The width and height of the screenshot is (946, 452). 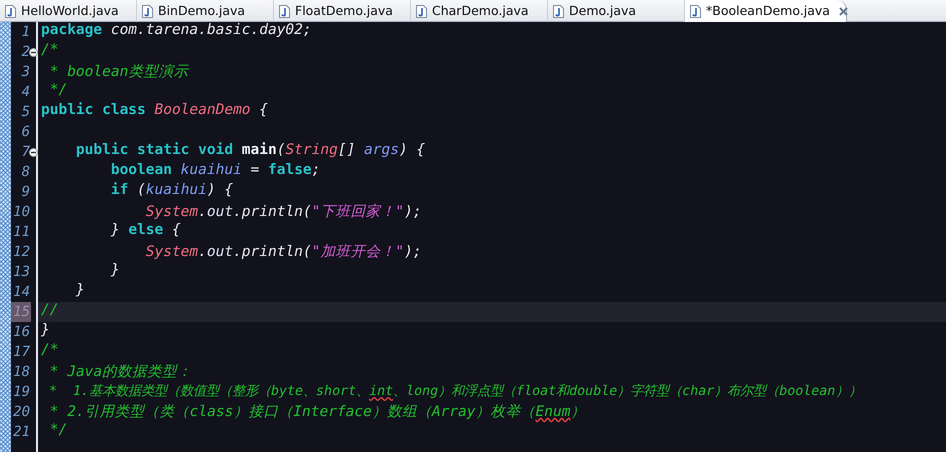 What do you see at coordinates (283, 212) in the screenshot?
I see `code-line: System.out.println("下班回家！");` at bounding box center [283, 212].